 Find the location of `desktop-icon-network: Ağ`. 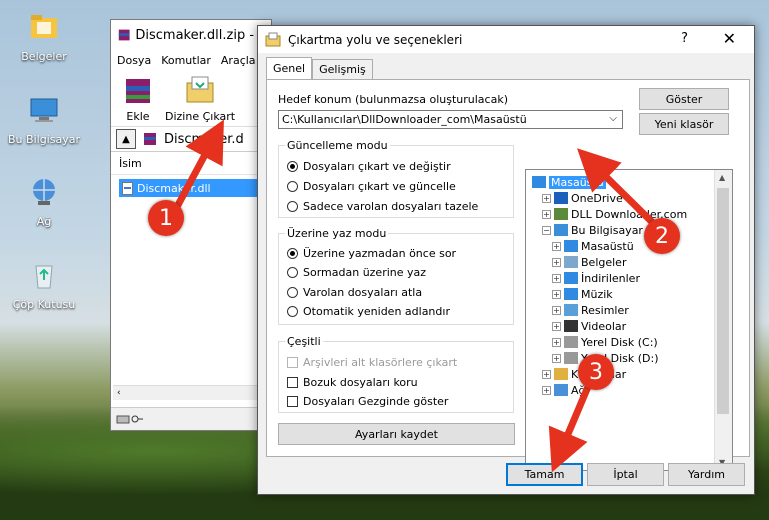

desktop-icon-network: Ağ is located at coordinates (44, 201).